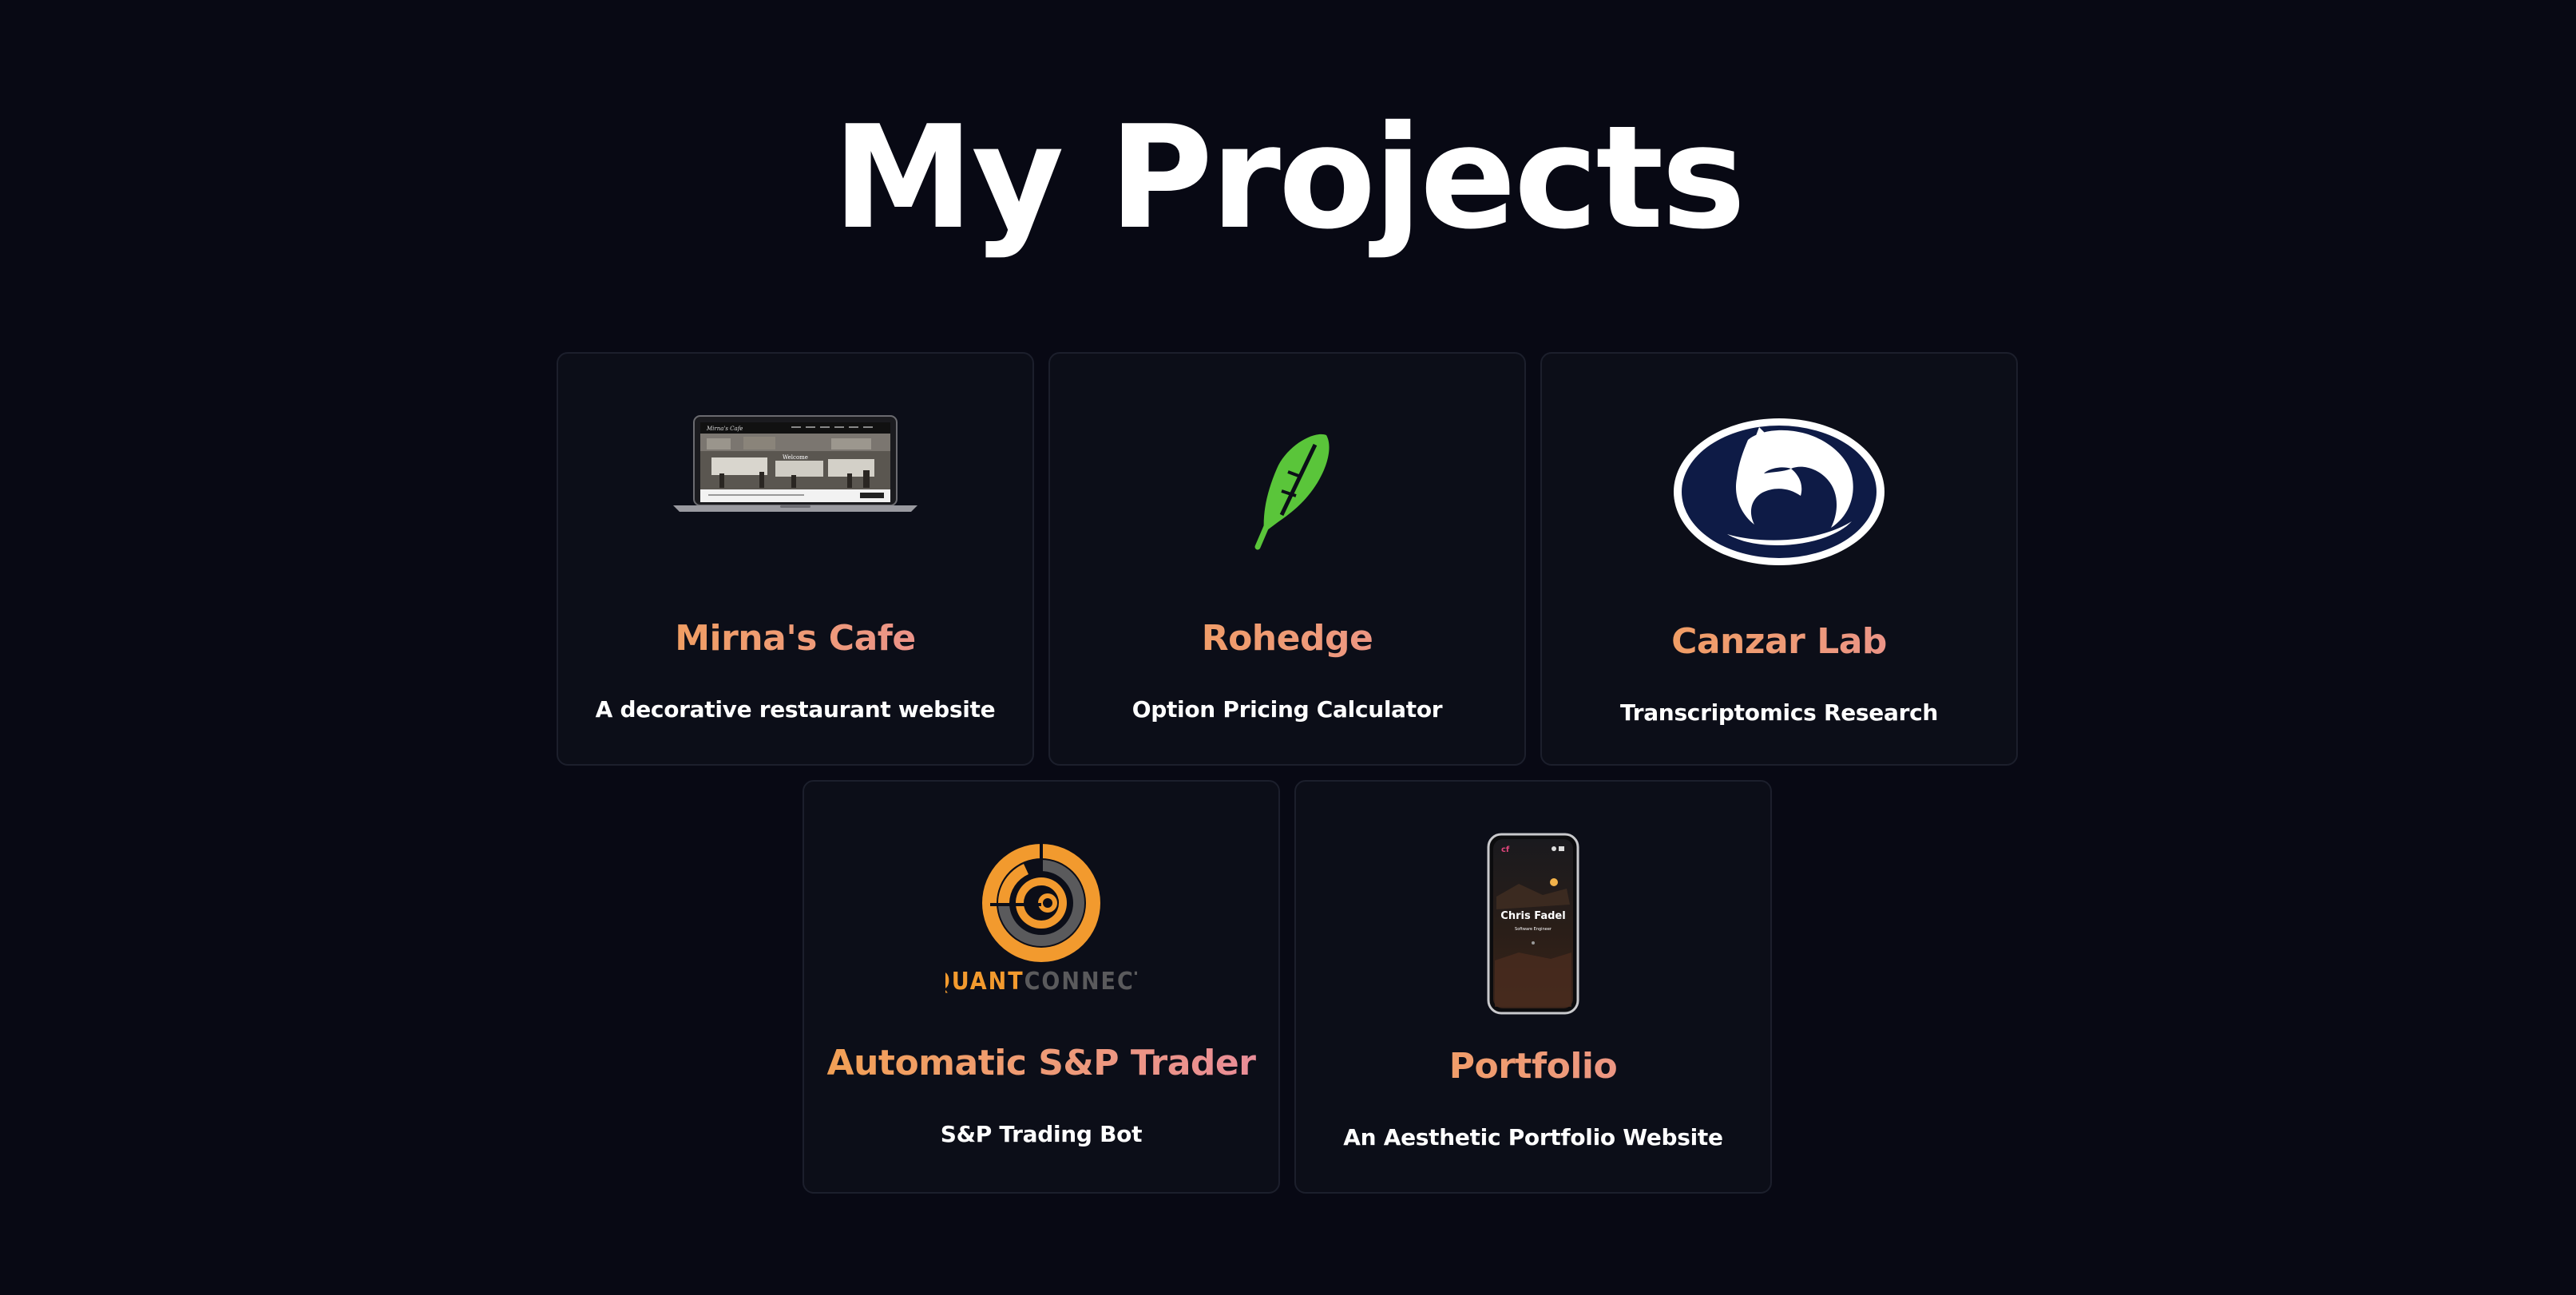  Describe the element at coordinates (1287, 638) in the screenshot. I see `project-title: Rohedge` at that location.